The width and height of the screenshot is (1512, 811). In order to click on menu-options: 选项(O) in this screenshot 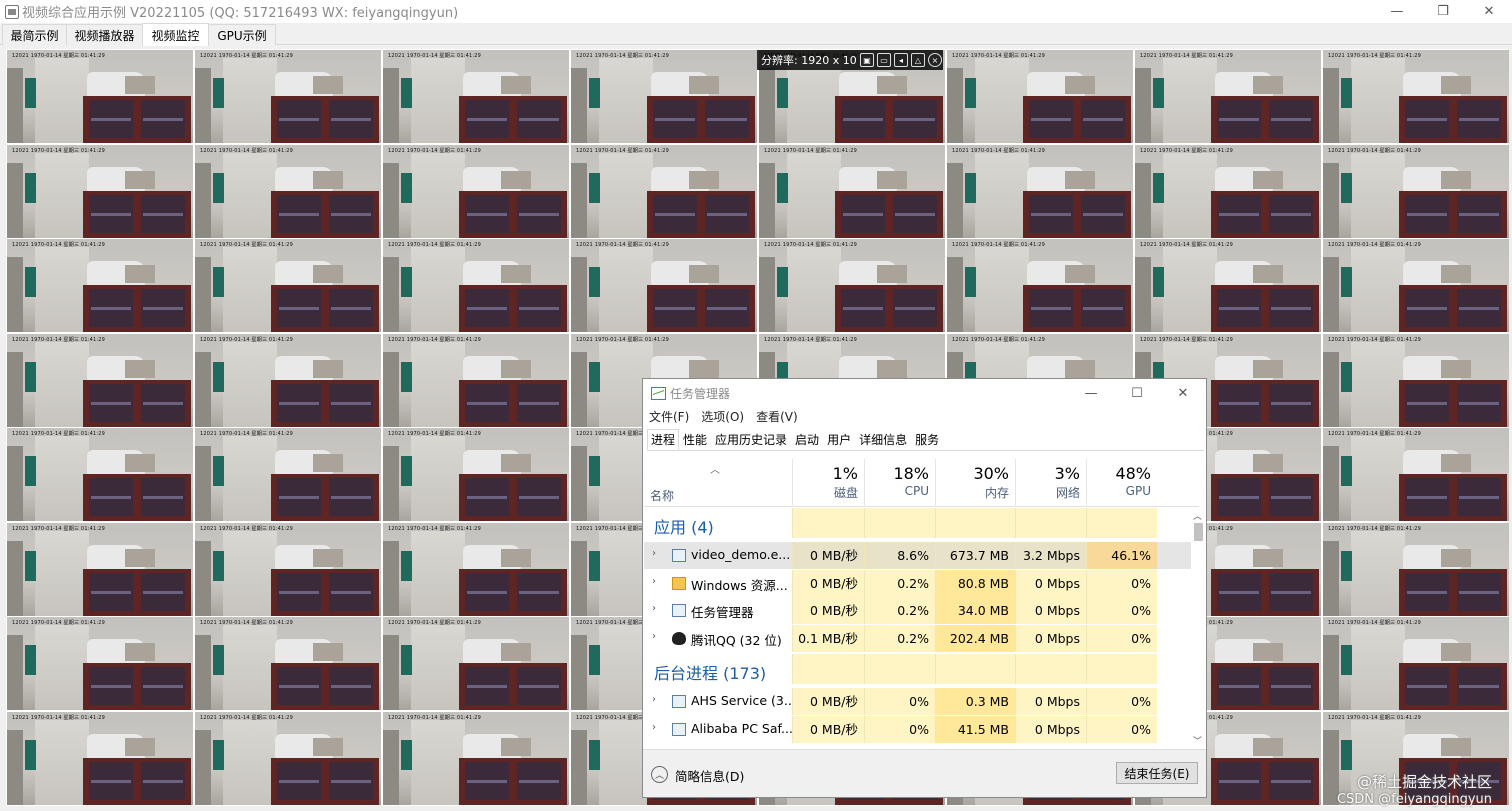, I will do `click(722, 417)`.